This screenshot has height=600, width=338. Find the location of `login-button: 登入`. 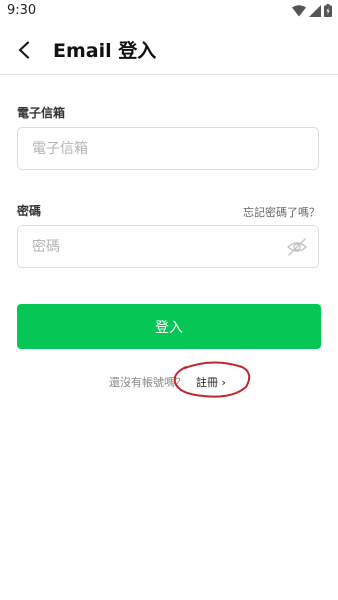

login-button: 登入 is located at coordinates (169, 326).